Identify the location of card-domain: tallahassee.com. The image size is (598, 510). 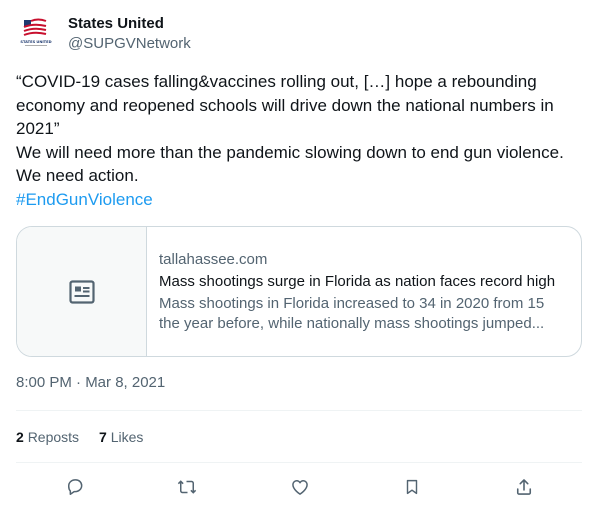
(213, 259).